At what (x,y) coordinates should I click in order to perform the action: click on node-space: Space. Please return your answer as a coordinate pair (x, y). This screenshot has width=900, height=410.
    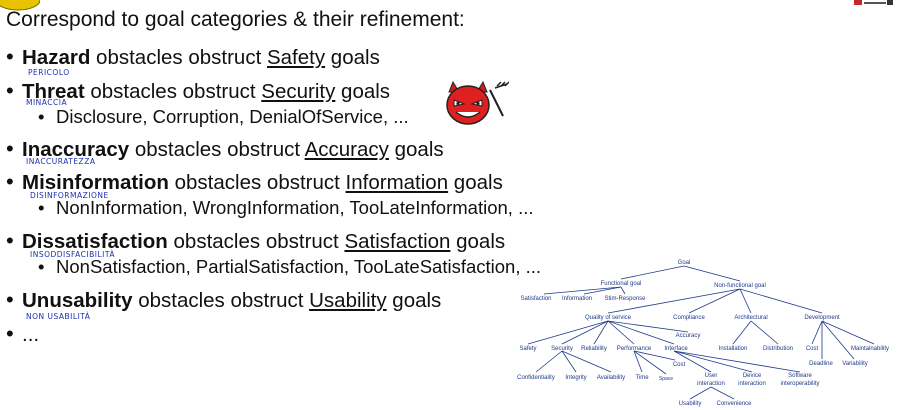
    Looking at the image, I should click on (666, 379).